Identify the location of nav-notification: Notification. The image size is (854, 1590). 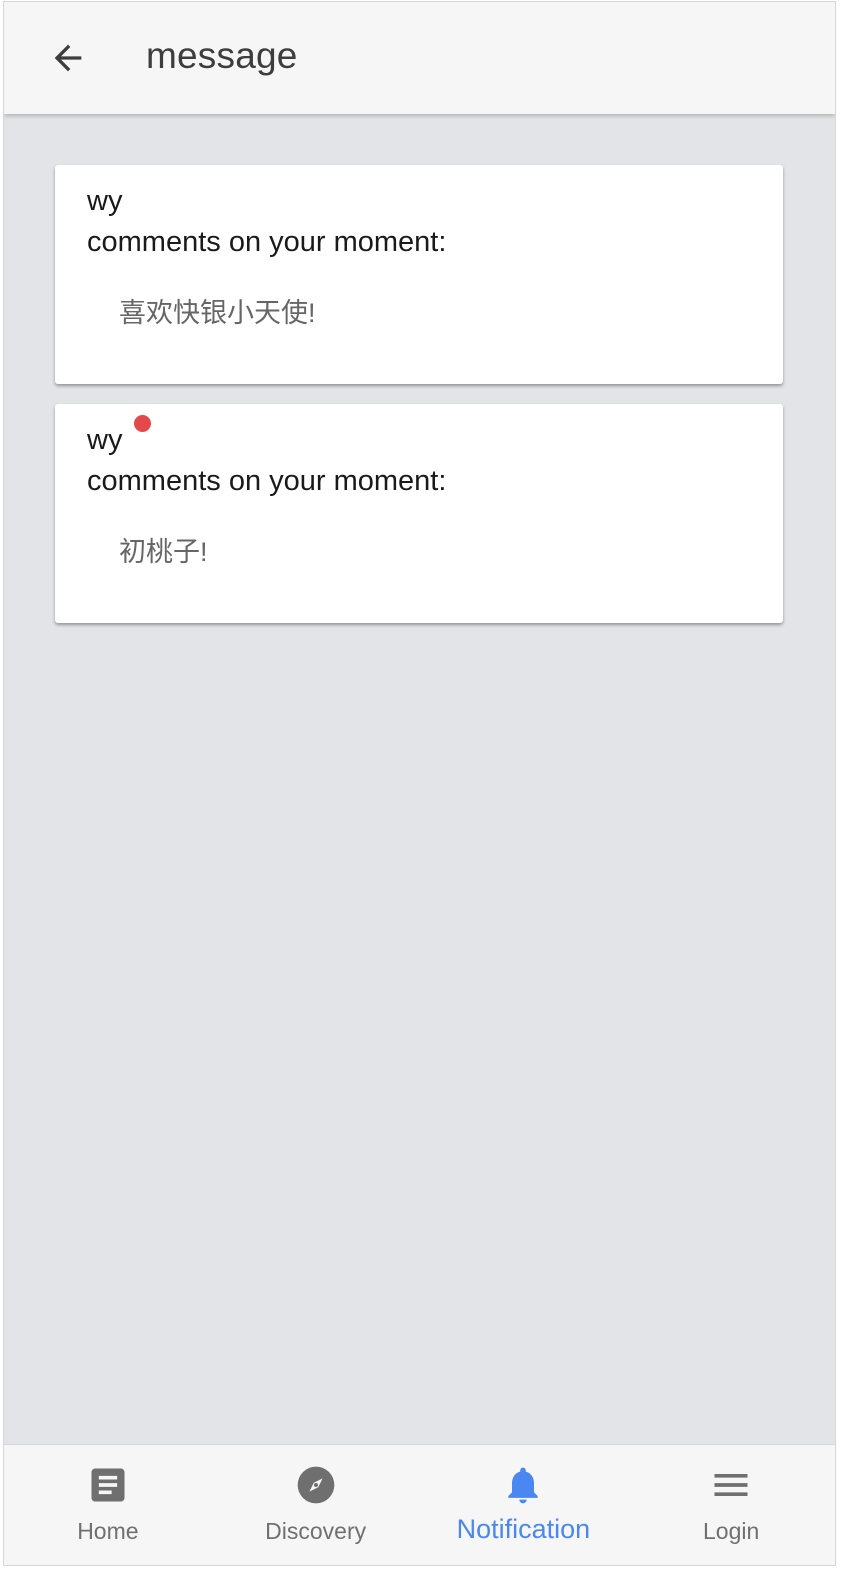
(524, 1505).